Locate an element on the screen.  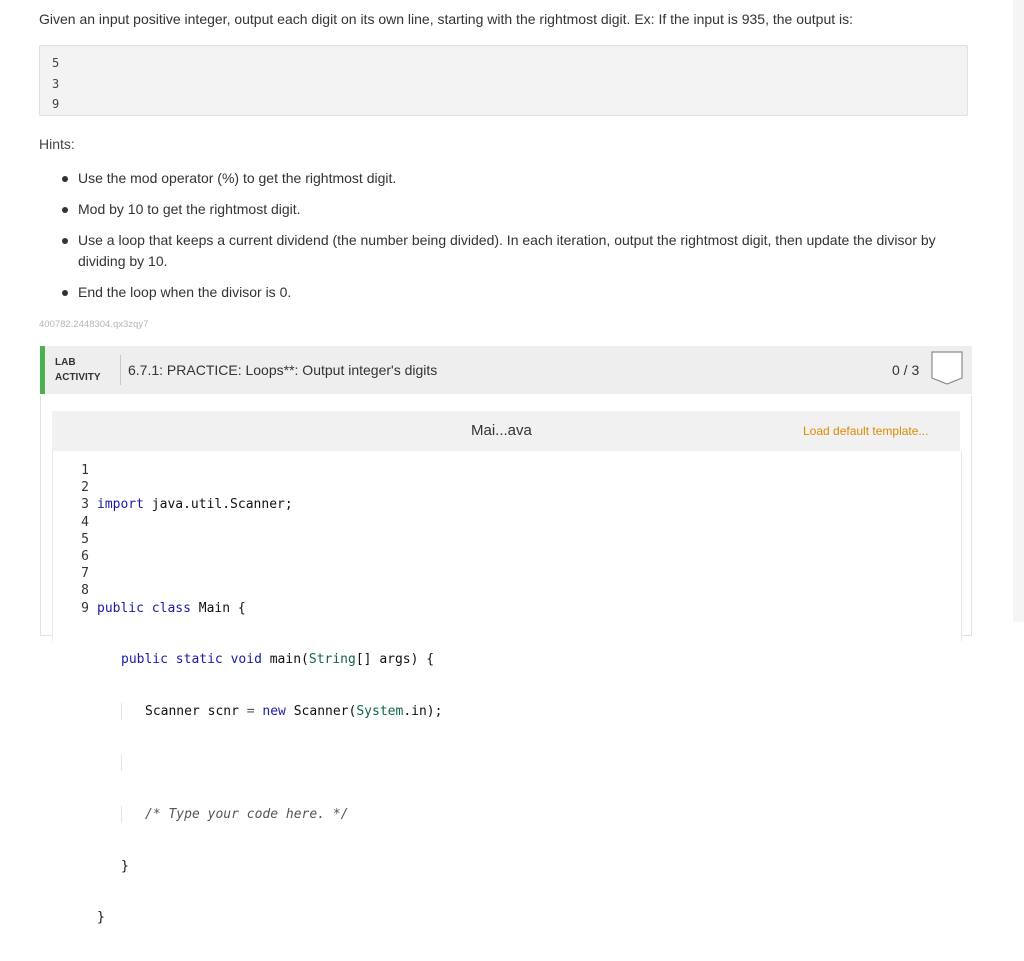
lab-activity-label: LAB ACTIVITY is located at coordinates (78, 370).